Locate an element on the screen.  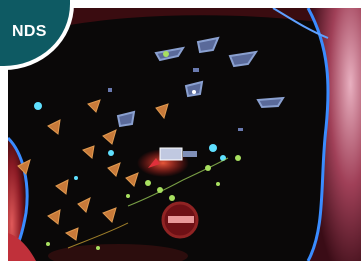
nebula-bottom-left is located at coordinates (22, 247).